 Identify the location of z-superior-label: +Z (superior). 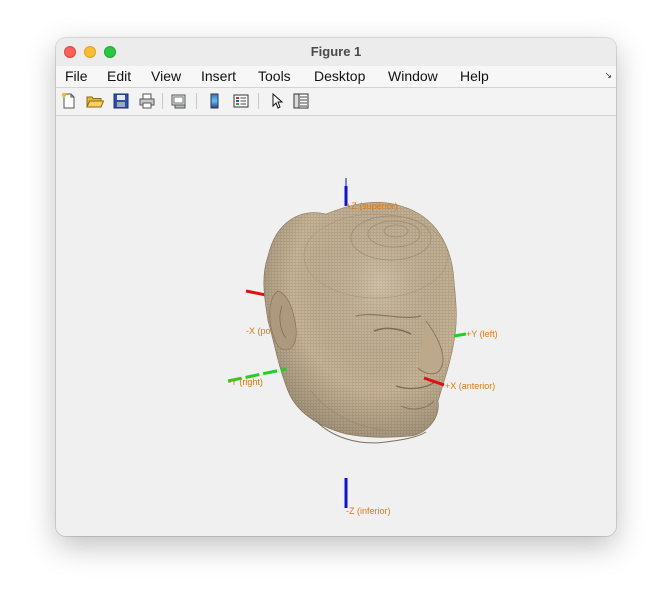
(372, 206).